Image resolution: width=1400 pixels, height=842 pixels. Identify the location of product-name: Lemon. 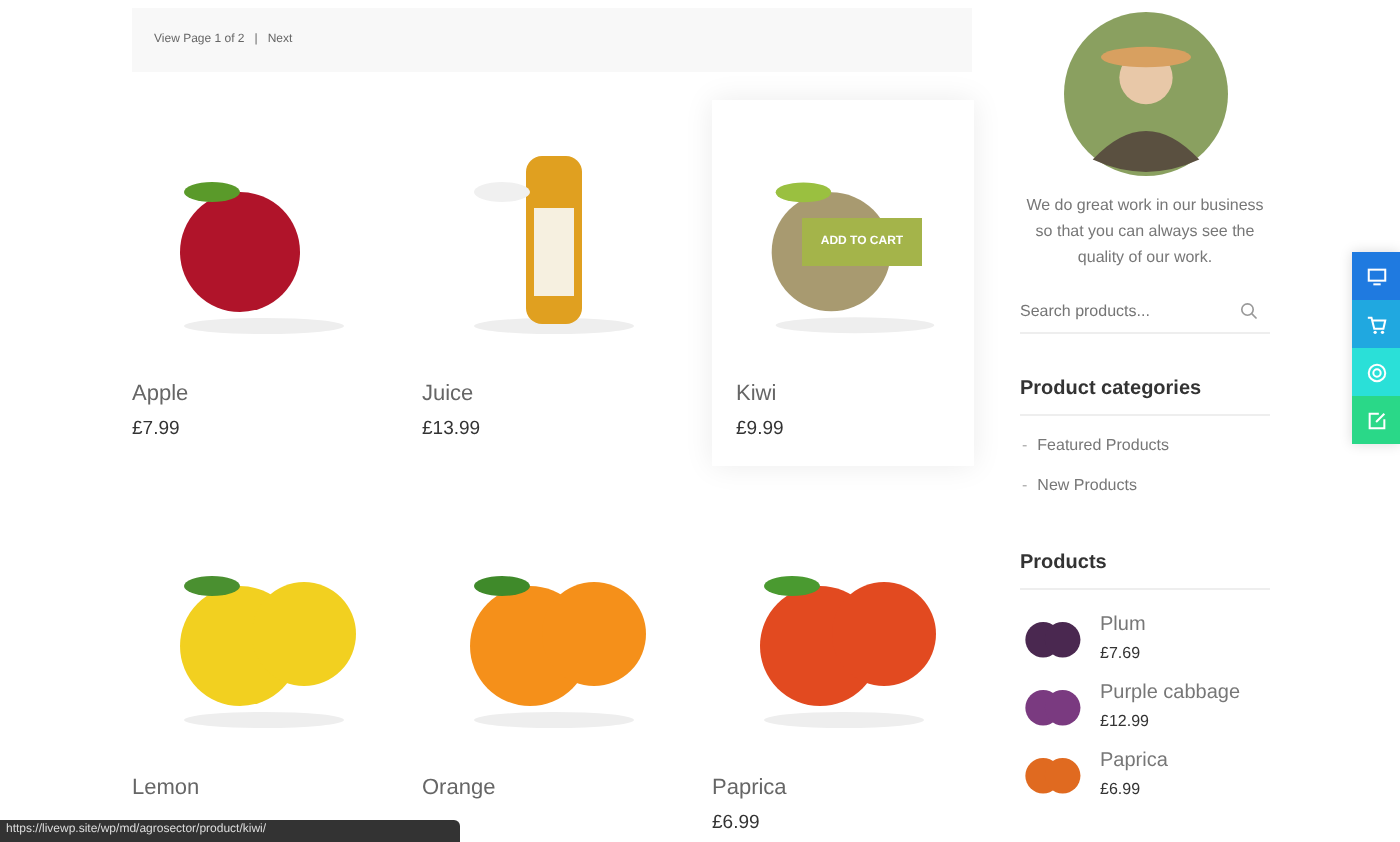
(166, 788).